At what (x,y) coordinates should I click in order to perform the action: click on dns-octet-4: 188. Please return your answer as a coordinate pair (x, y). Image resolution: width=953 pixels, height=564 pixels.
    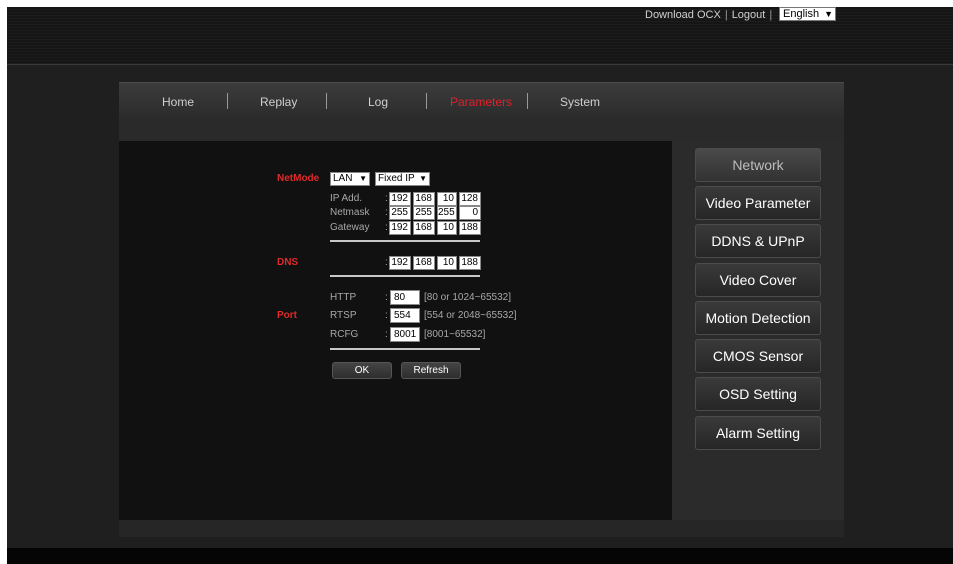
    Looking at the image, I should click on (470, 263).